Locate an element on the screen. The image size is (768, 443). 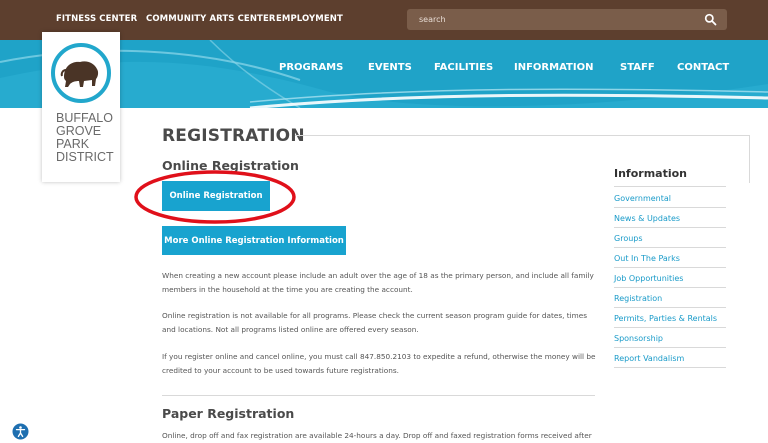
site-logo: BUFFALO GROVE PARK DISTRICT is located at coordinates (81, 107).